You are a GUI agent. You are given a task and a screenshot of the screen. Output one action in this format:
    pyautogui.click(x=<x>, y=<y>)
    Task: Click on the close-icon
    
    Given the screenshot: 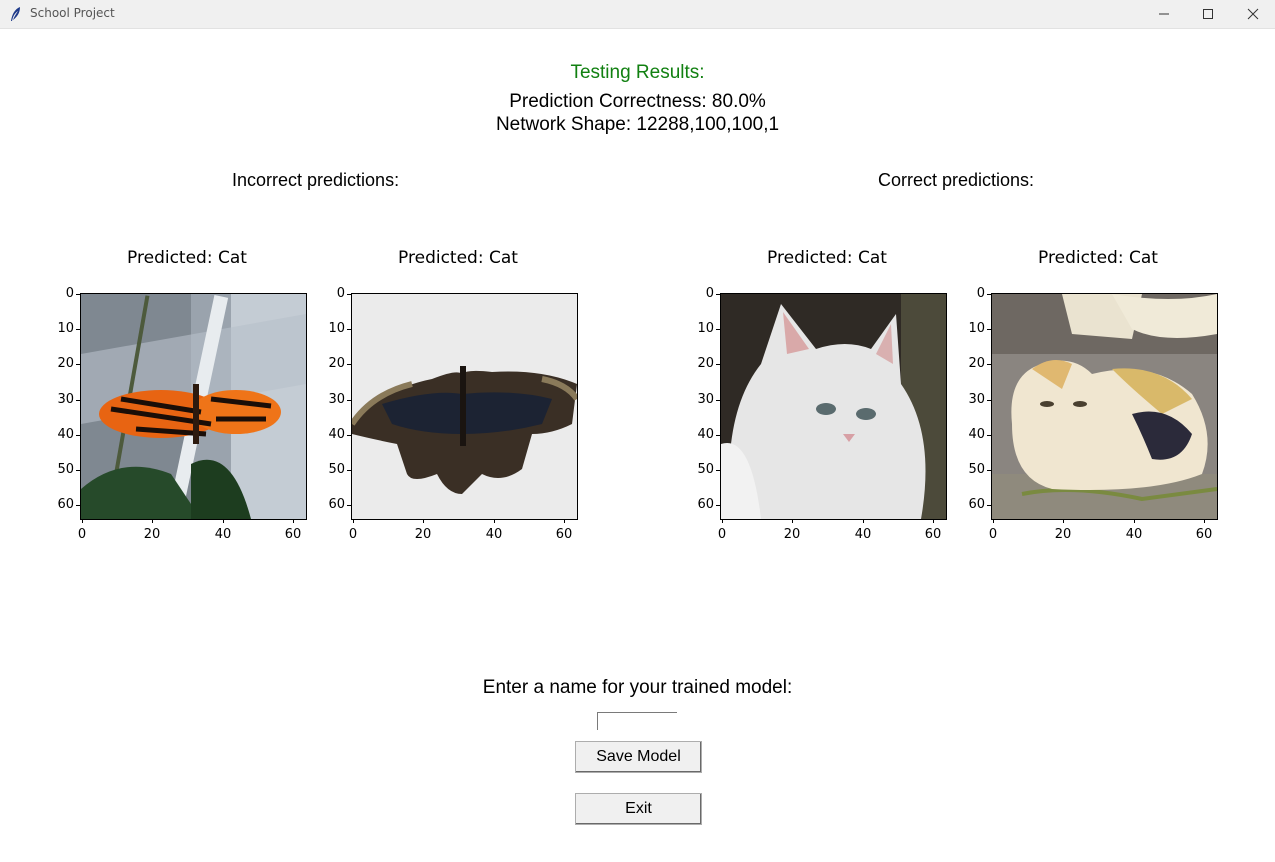 What is the action you would take?
    pyautogui.click(x=1253, y=14)
    